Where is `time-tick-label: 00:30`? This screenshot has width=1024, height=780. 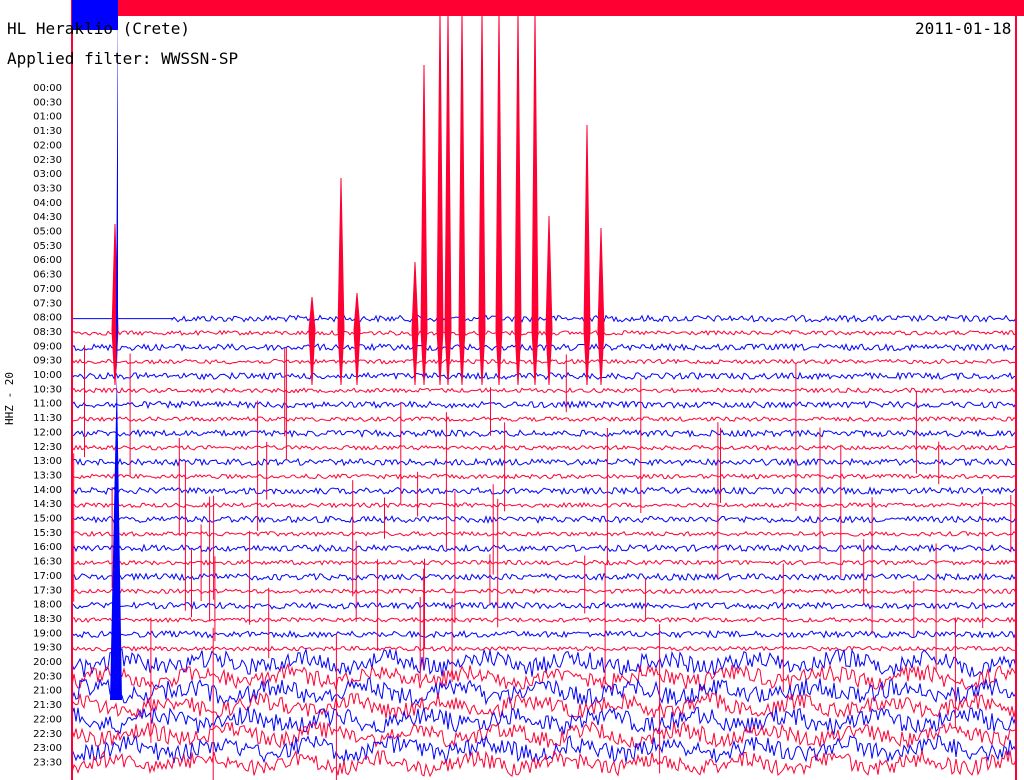 time-tick-label: 00:30 is located at coordinates (47, 102).